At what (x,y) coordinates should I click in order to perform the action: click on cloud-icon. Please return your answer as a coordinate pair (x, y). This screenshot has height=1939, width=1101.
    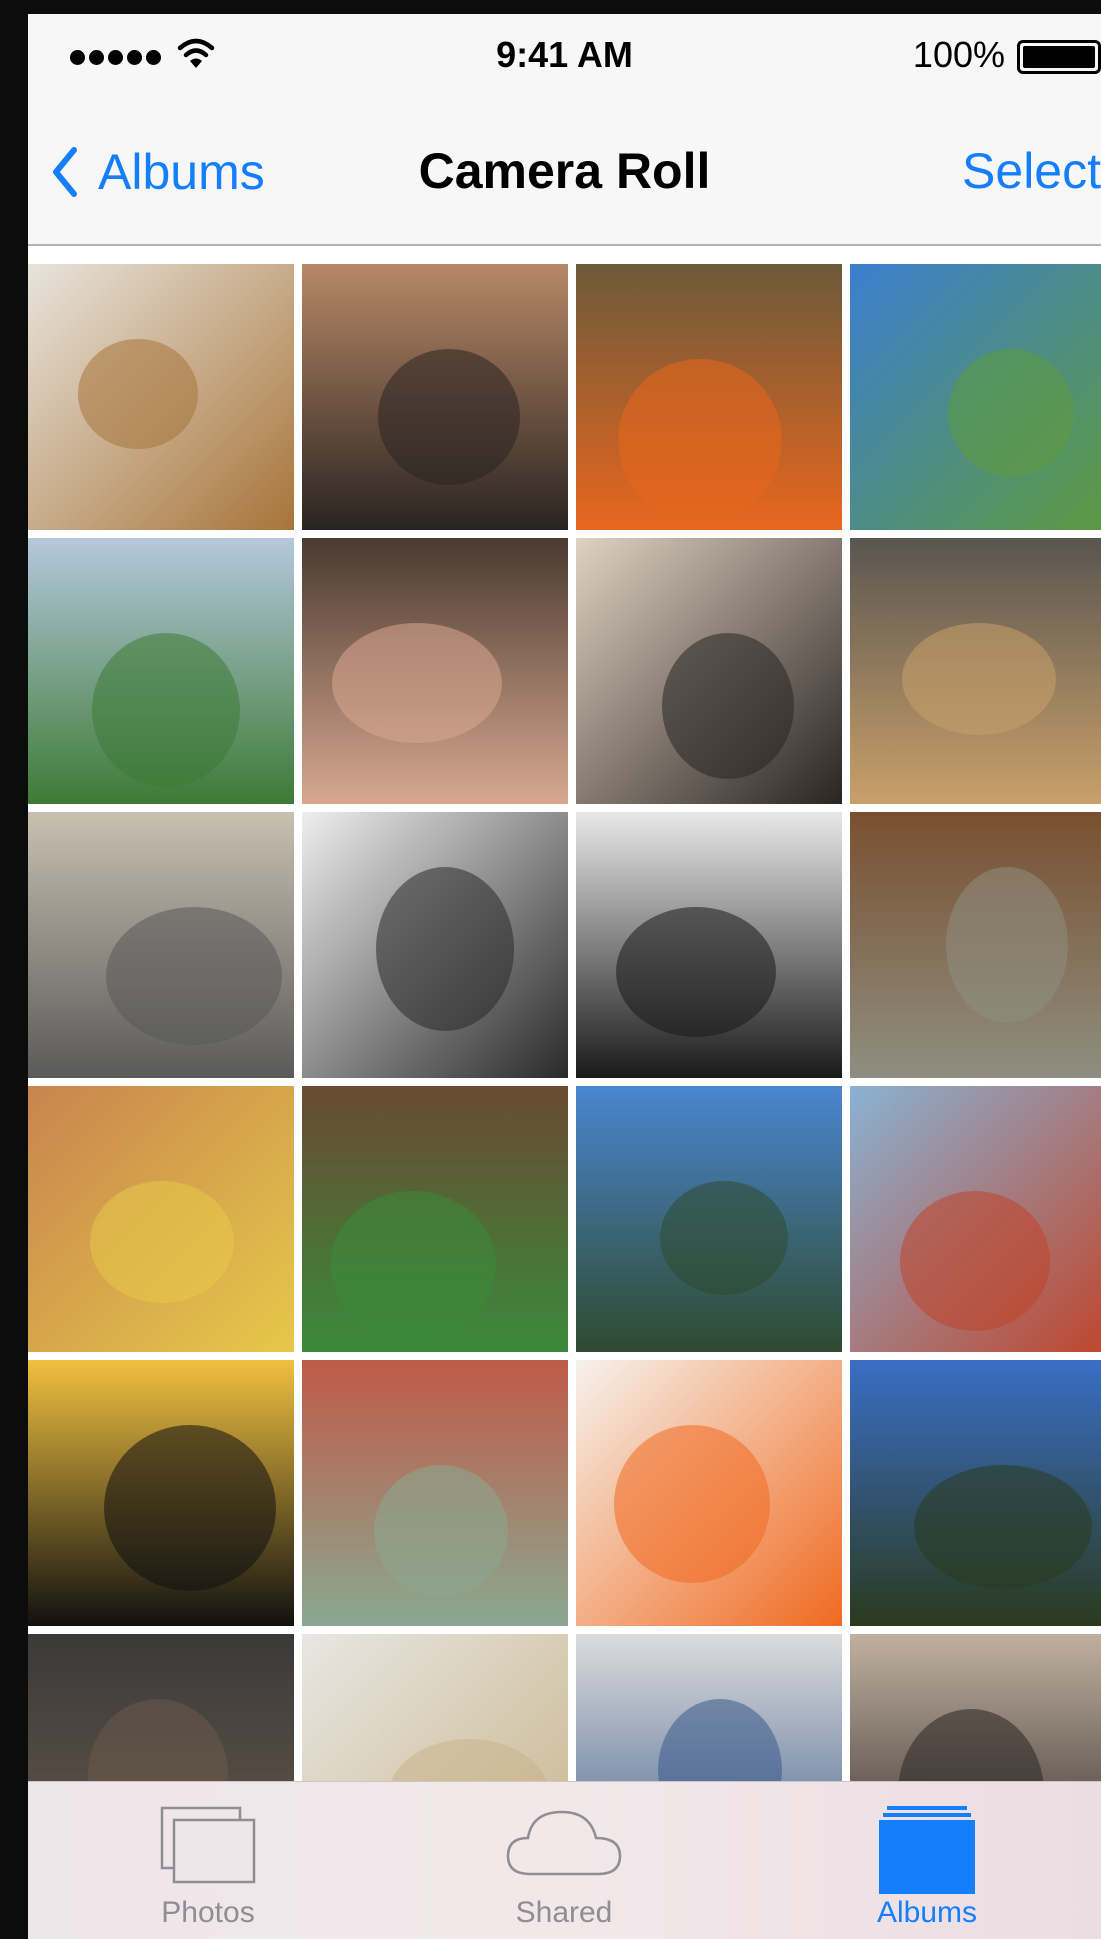
    Looking at the image, I should click on (564, 1843).